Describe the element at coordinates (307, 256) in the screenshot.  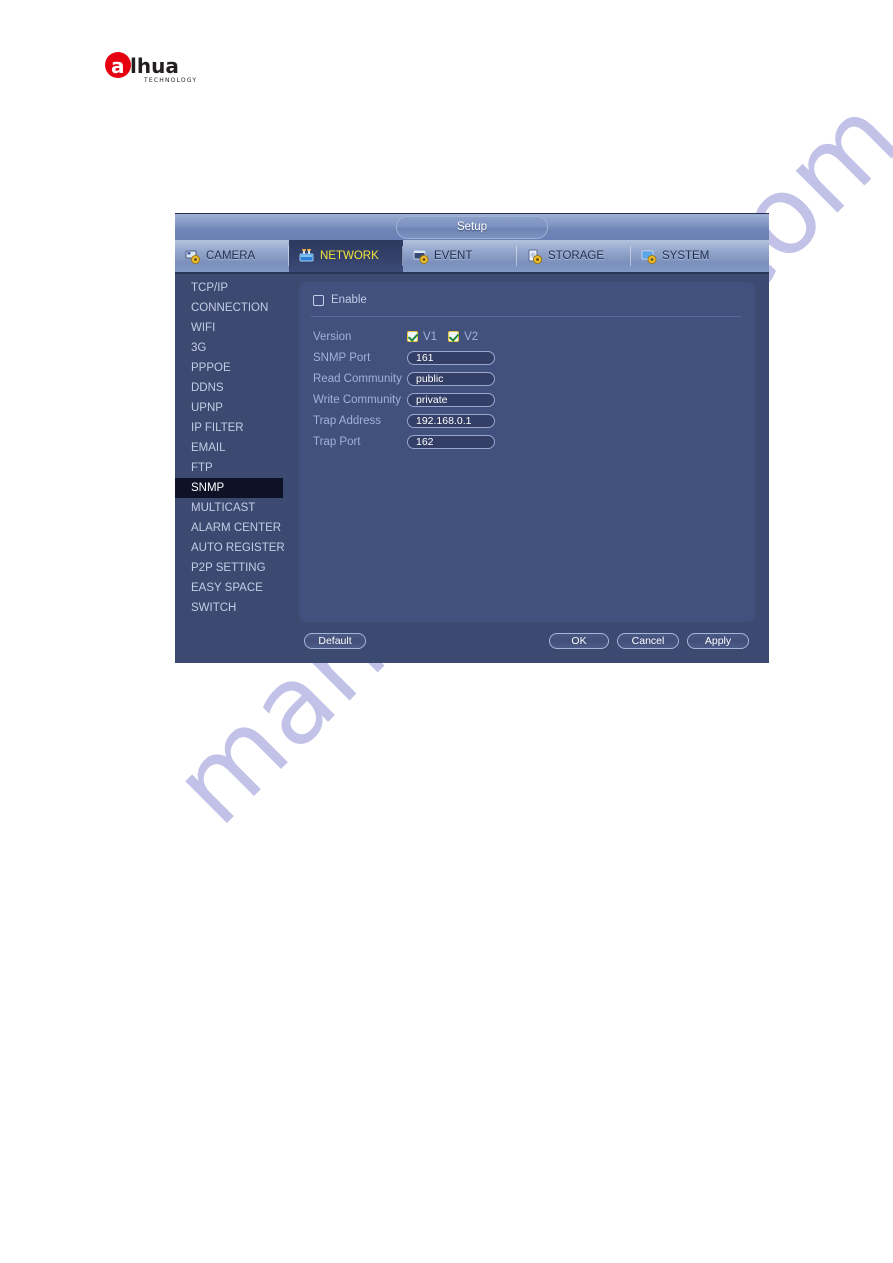
I see `network-cube-icon` at that location.